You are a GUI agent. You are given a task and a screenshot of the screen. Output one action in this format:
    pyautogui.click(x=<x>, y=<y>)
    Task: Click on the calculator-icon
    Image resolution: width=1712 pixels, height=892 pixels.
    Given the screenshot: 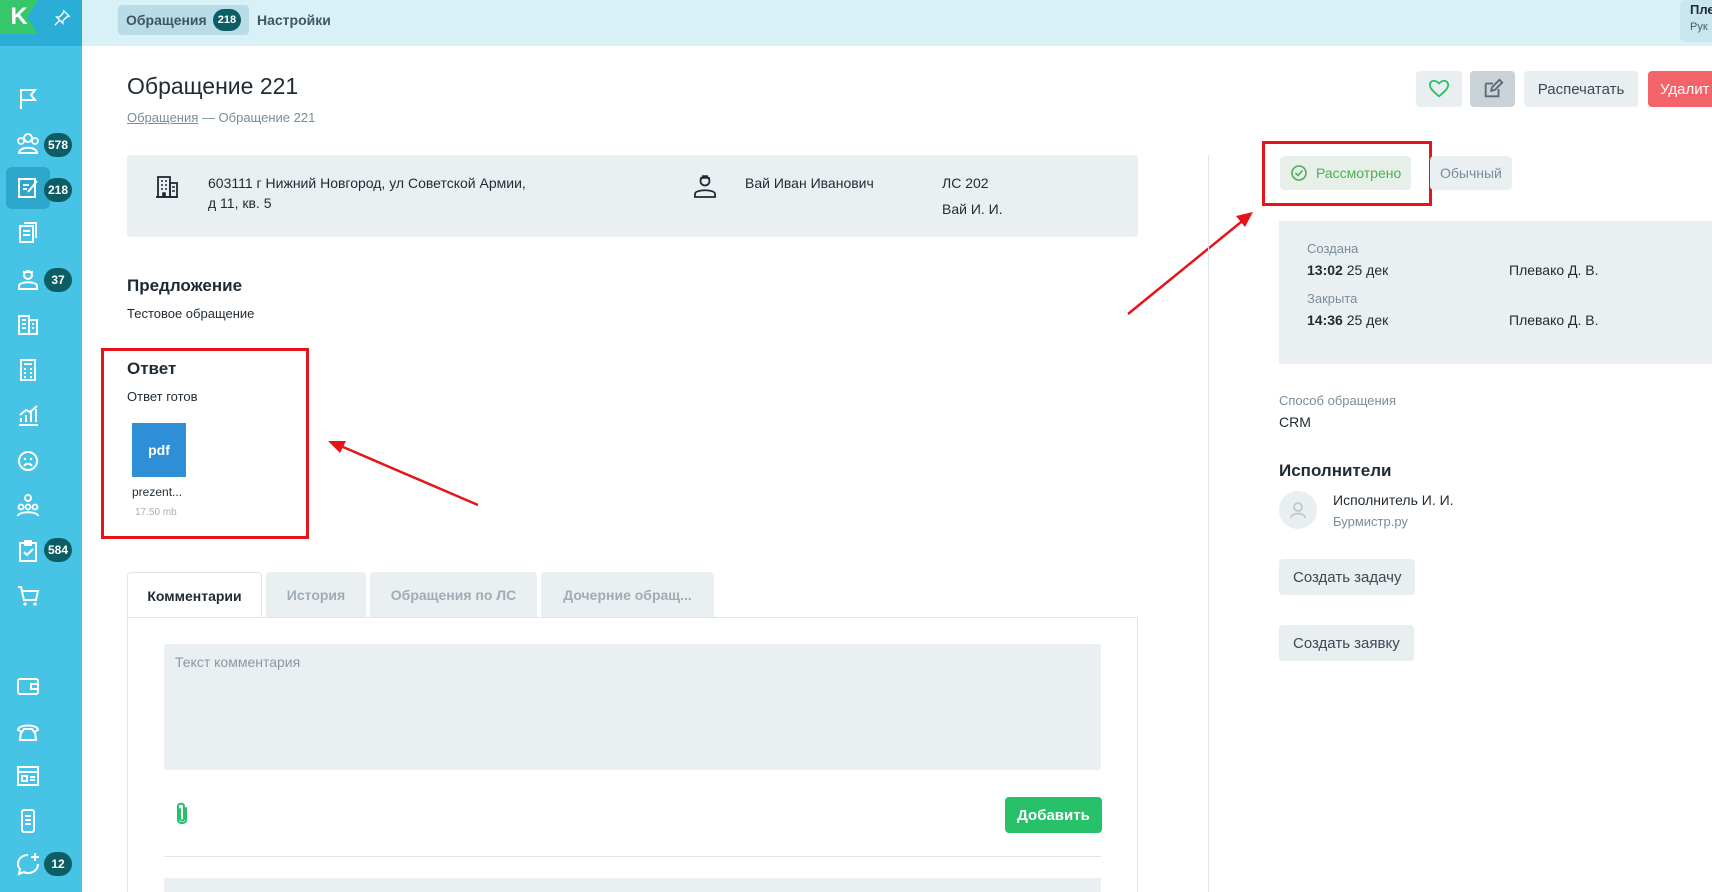 What is the action you would take?
    pyautogui.click(x=28, y=370)
    